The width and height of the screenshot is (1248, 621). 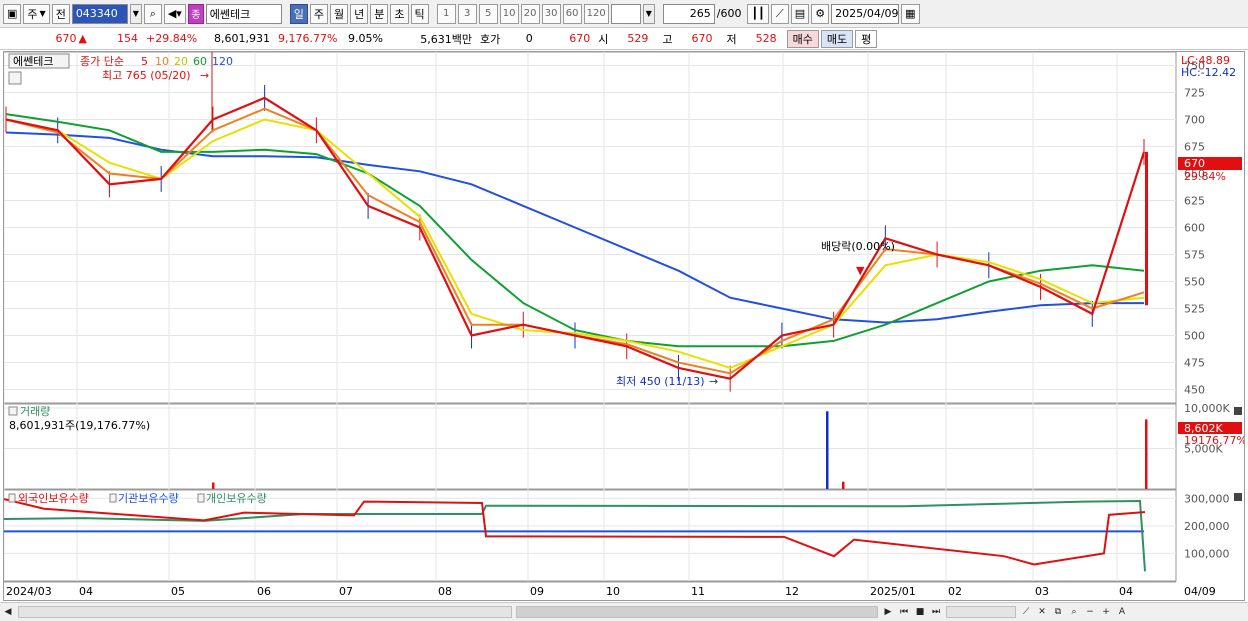 What do you see at coordinates (1074, 612) in the screenshot?
I see `zoom-icon: ⌕` at bounding box center [1074, 612].